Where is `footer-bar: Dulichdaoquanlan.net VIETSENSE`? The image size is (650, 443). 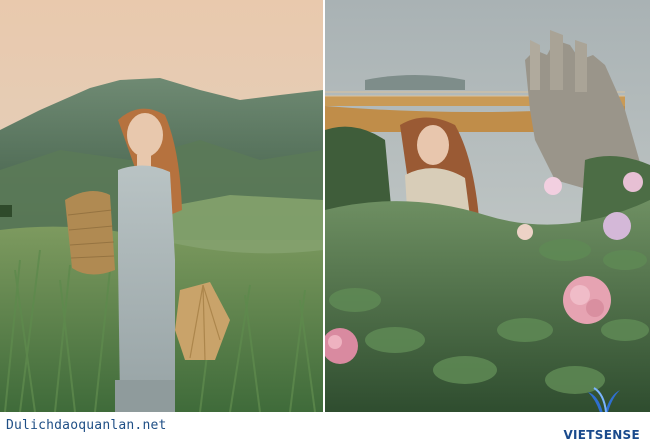 footer-bar: Dulichdaoquanlan.net VIETSENSE is located at coordinates (325, 427).